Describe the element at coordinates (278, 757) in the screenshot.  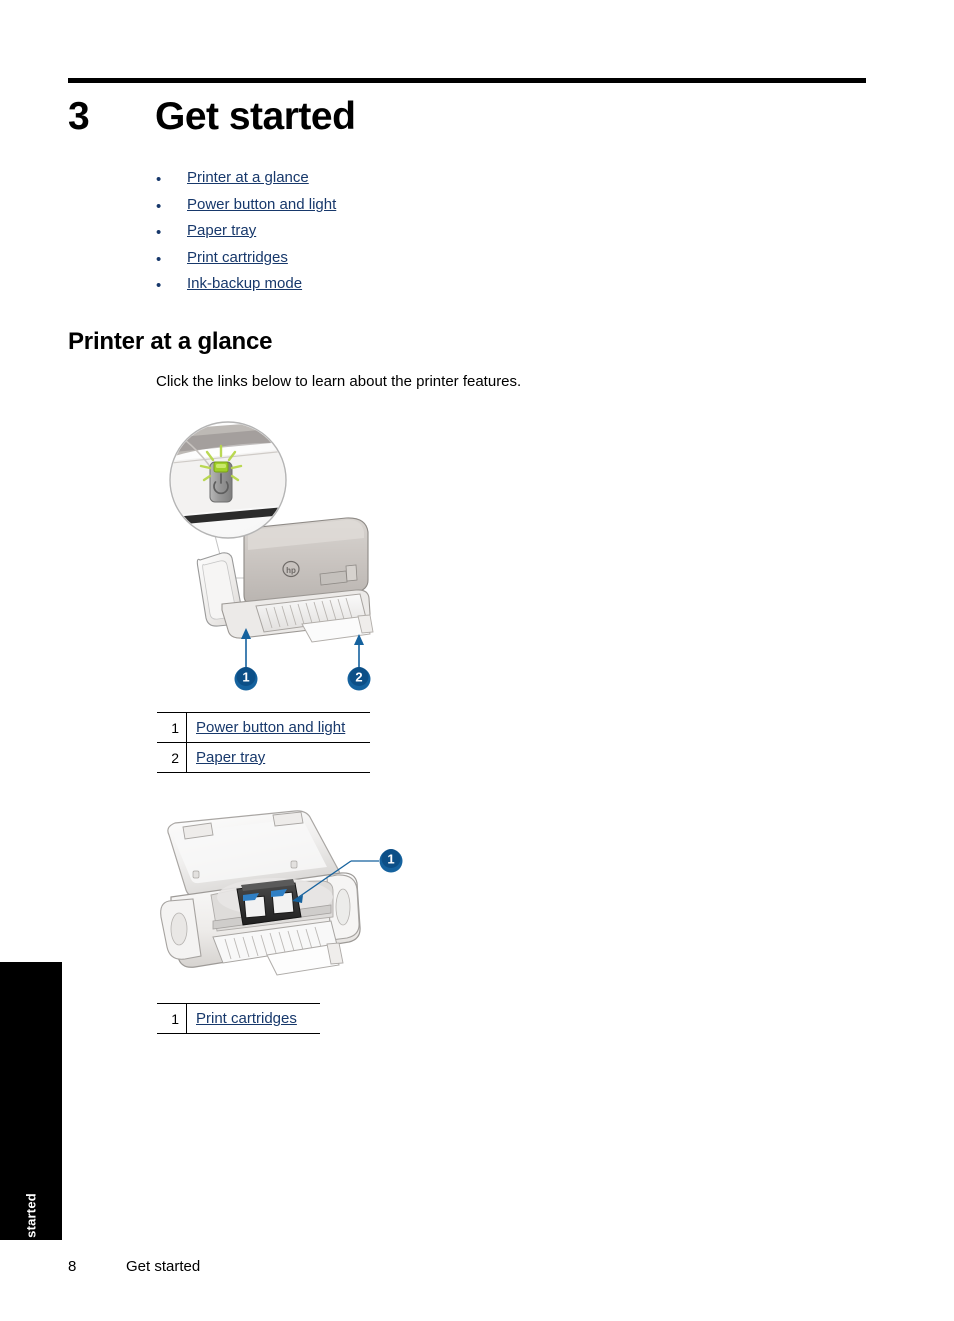
I see `legend-label-cell: Paper tray` at that location.